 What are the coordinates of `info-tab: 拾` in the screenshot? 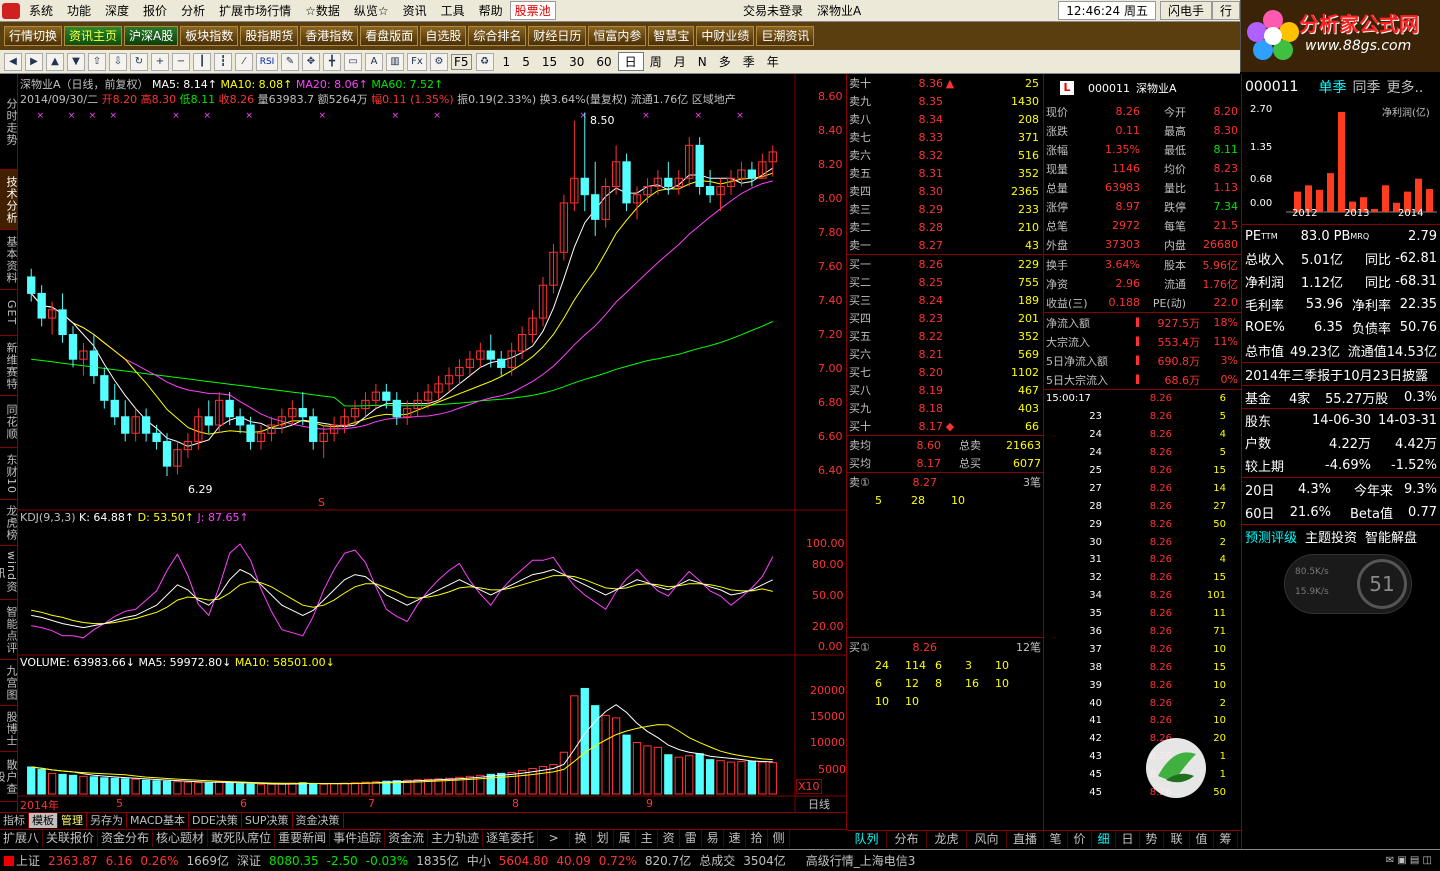 It's located at (757, 838).